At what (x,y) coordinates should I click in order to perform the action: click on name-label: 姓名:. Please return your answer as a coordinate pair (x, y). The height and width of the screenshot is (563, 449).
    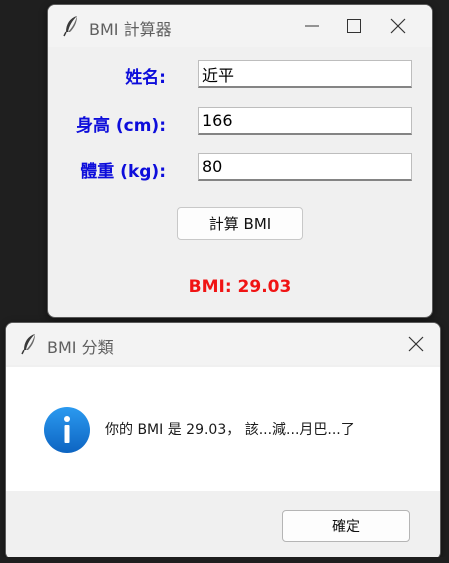
    Looking at the image, I should click on (145, 78).